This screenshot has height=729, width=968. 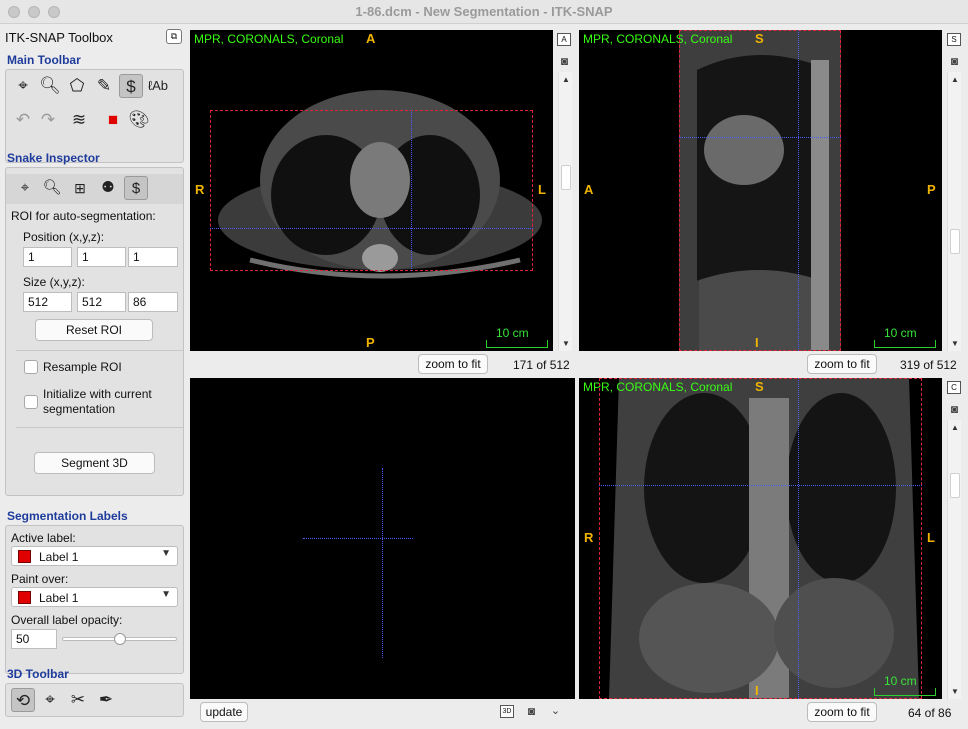 I want to click on undo-icon: ↶, so click(x=23, y=120).